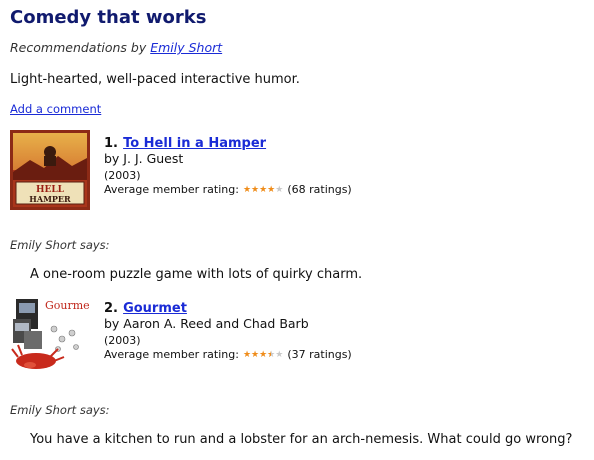 This screenshot has width=594, height=460. What do you see at coordinates (50, 199) in the screenshot?
I see `svg-text: HAMPER` at bounding box center [50, 199].